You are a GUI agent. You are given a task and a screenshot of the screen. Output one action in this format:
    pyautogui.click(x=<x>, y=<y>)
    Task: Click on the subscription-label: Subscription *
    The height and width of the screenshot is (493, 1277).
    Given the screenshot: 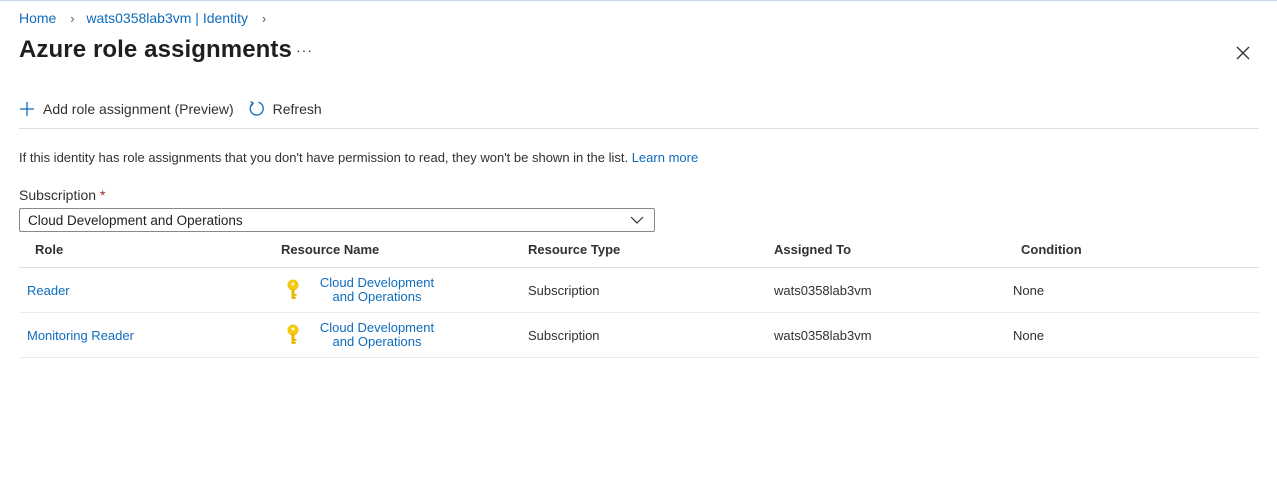 What is the action you would take?
    pyautogui.click(x=62, y=195)
    